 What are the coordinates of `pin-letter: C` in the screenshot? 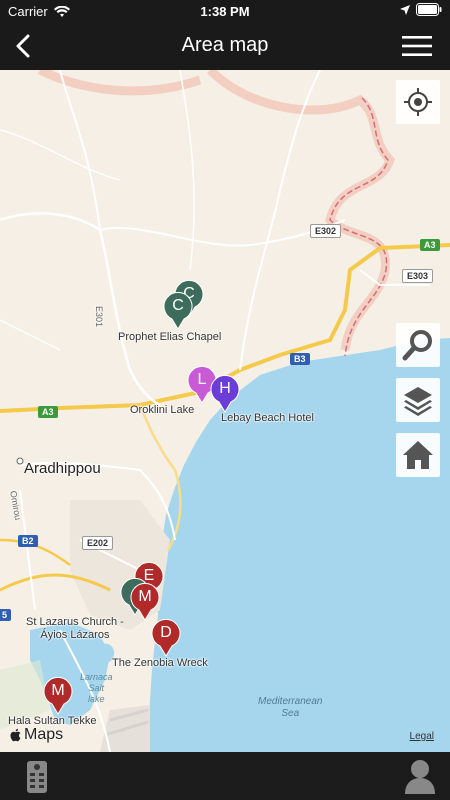 It's located at (178, 305).